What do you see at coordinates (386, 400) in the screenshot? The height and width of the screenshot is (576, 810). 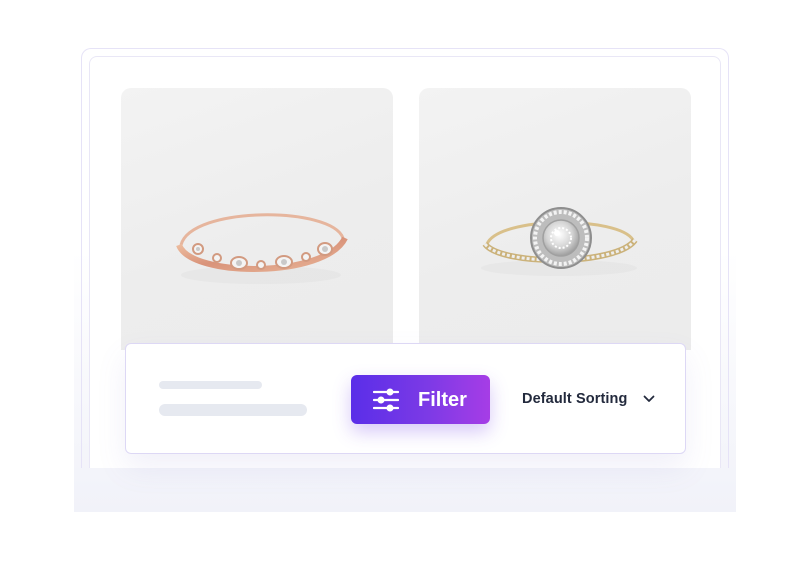 I see `sliders-icon` at bounding box center [386, 400].